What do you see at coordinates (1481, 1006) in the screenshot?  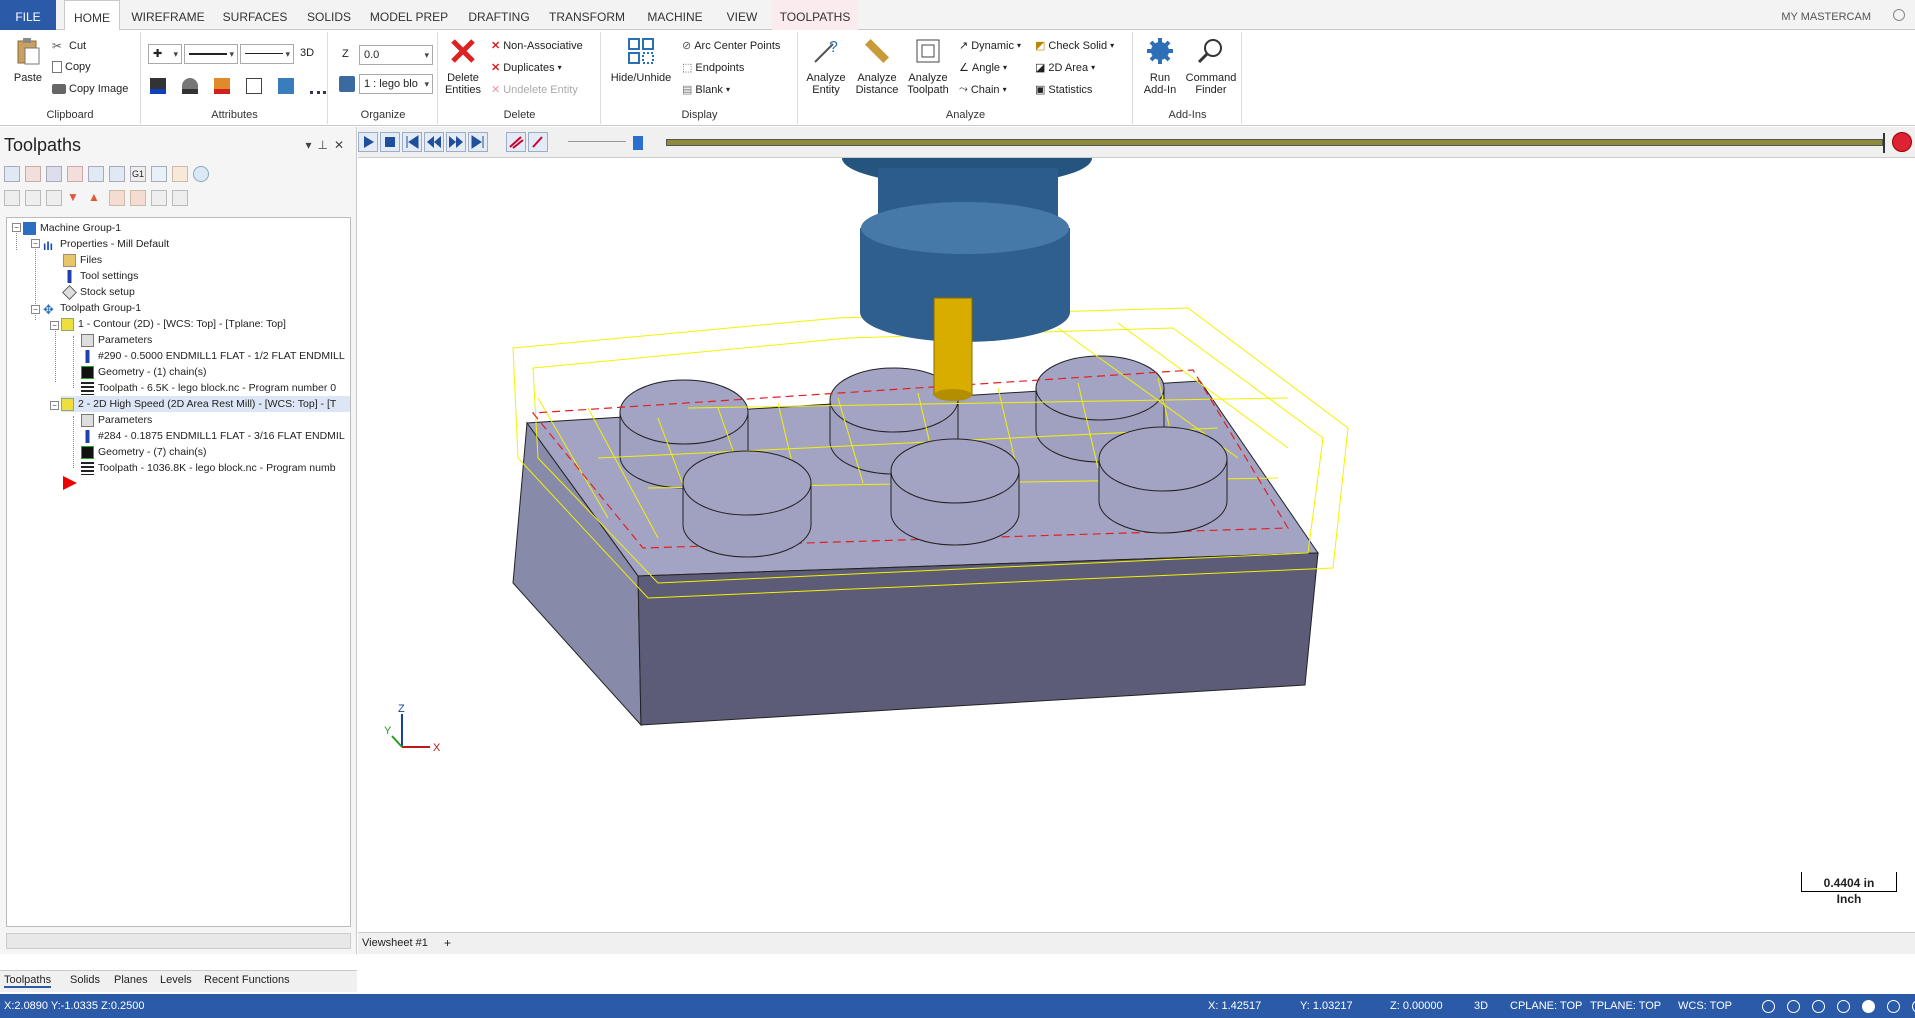 I see `mode-3d-status: 3D` at bounding box center [1481, 1006].